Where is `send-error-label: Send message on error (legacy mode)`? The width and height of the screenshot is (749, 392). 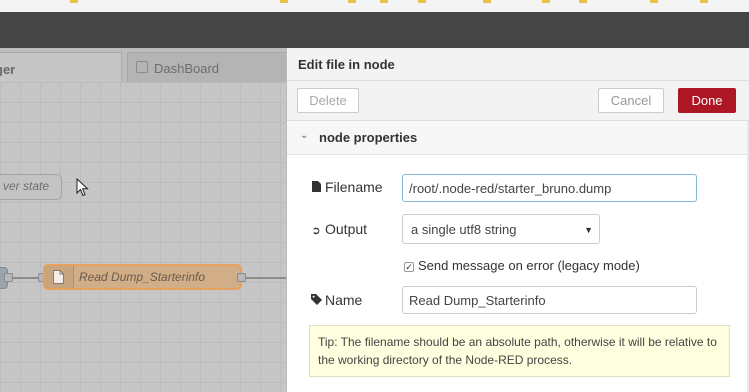
send-error-label: Send message on error (legacy mode) is located at coordinates (529, 265).